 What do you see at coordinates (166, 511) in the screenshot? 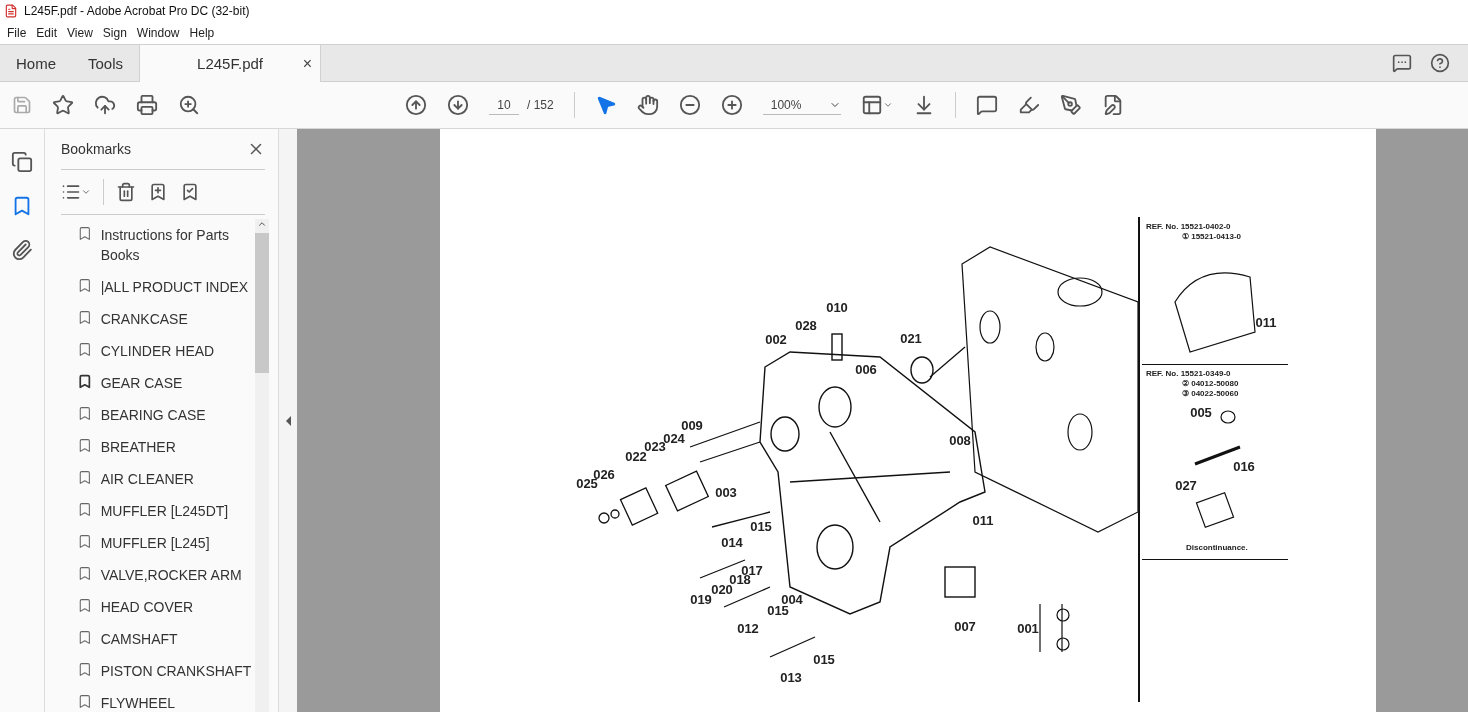
I see `bookmark-item: MUFFLER [L245DT]` at bounding box center [166, 511].